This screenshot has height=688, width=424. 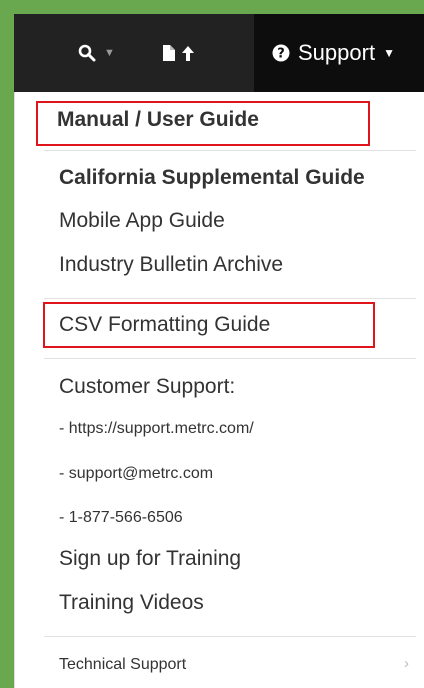 What do you see at coordinates (156, 429) in the screenshot?
I see `support-url-link: - https://support.metrc.com/` at bounding box center [156, 429].